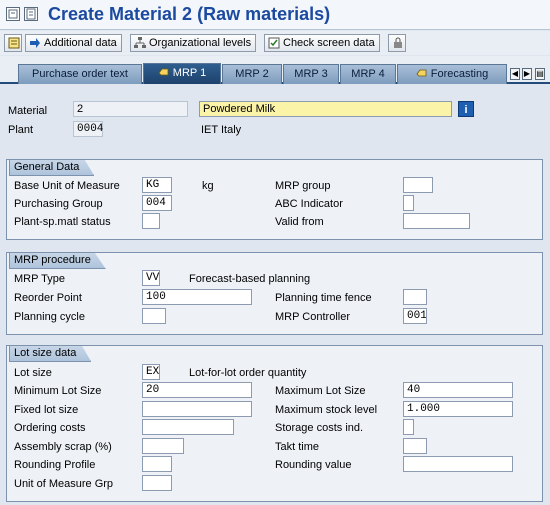 This screenshot has height=505, width=550. Describe the element at coordinates (323, 298) in the screenshot. I see `planning-time-fence-label: Planning time fence` at that location.